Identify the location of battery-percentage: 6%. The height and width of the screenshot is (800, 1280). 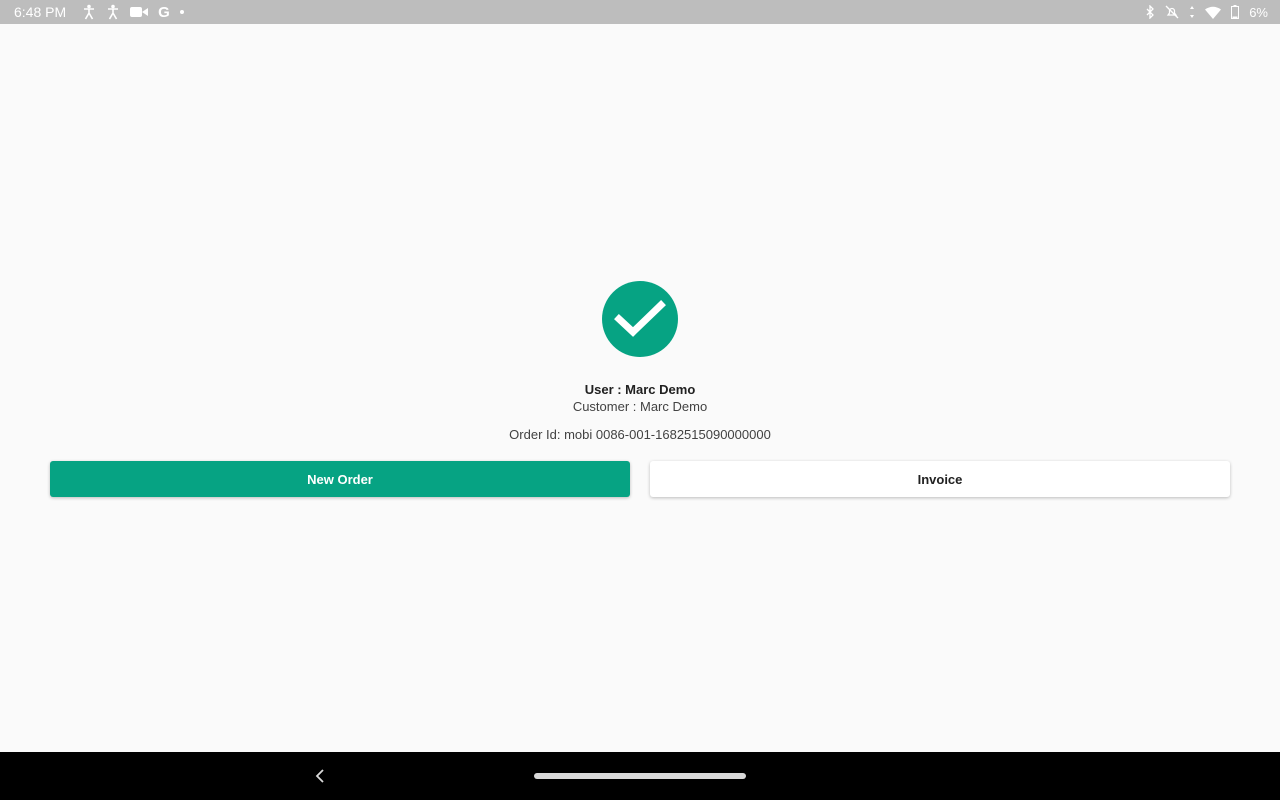
(1258, 12).